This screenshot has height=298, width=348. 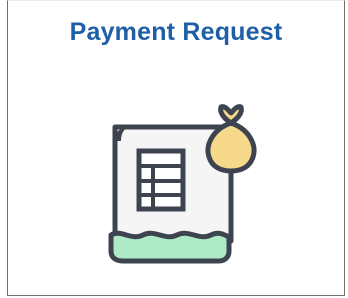 I want to click on tile-title: Payment Request, so click(x=176, y=32).